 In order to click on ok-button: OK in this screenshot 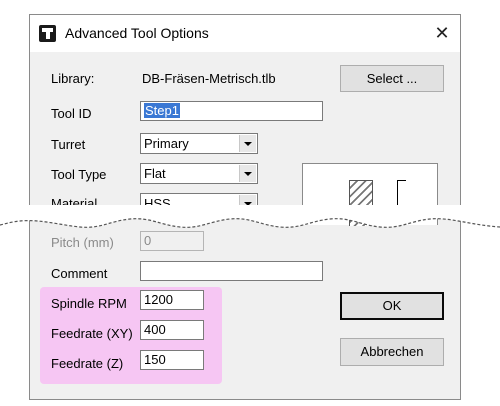, I will do `click(392, 306)`.